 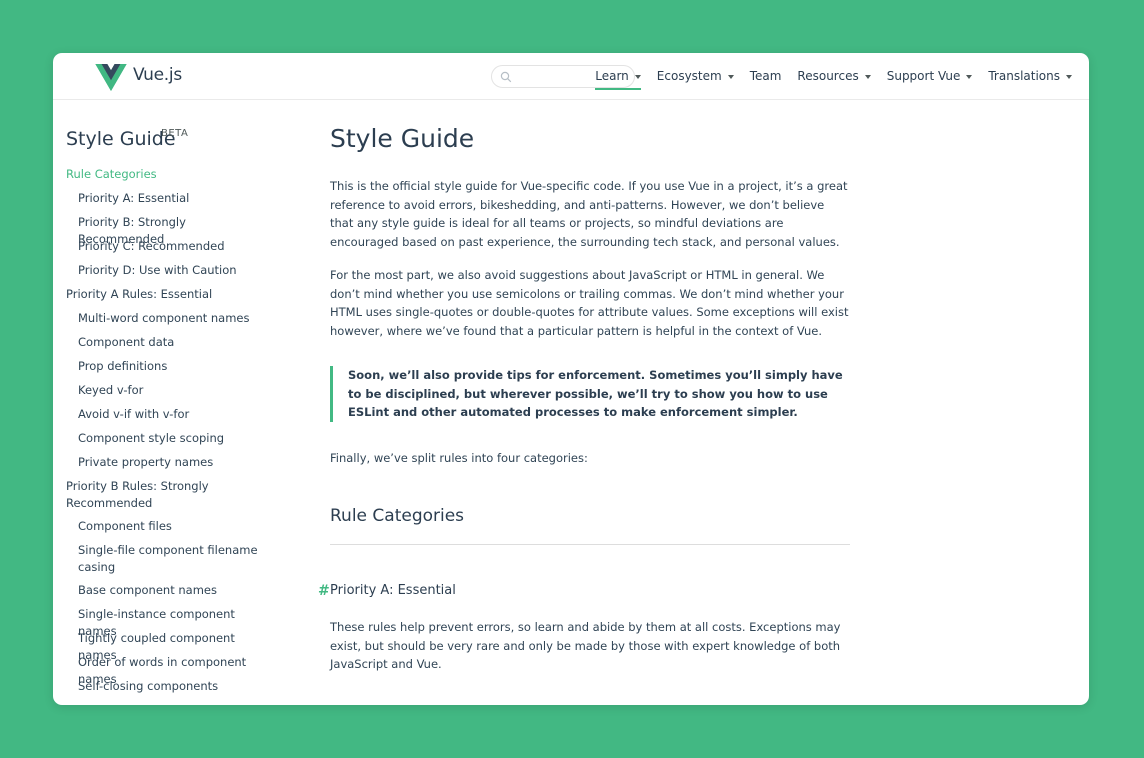 I want to click on sidebar-item: Component data, so click(x=166, y=342).